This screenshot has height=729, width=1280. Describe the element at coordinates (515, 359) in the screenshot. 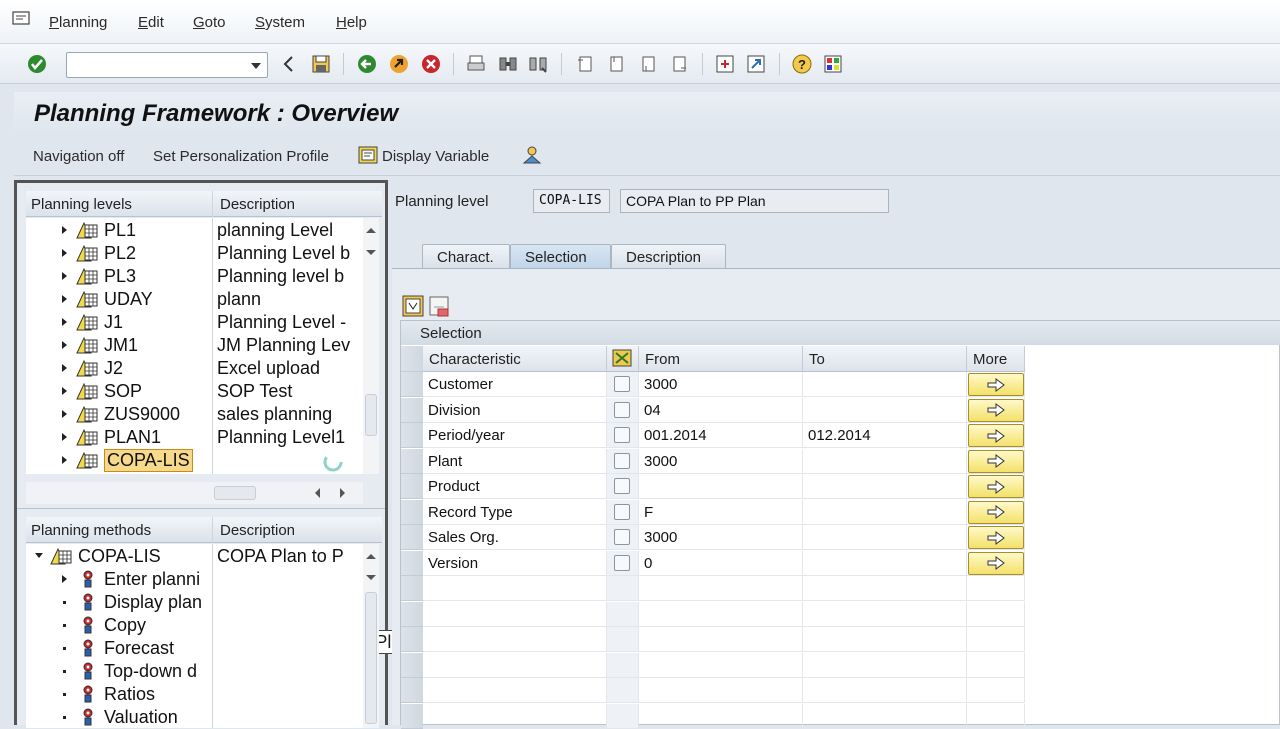

I see `column-header-characteristic: Characteristic` at that location.